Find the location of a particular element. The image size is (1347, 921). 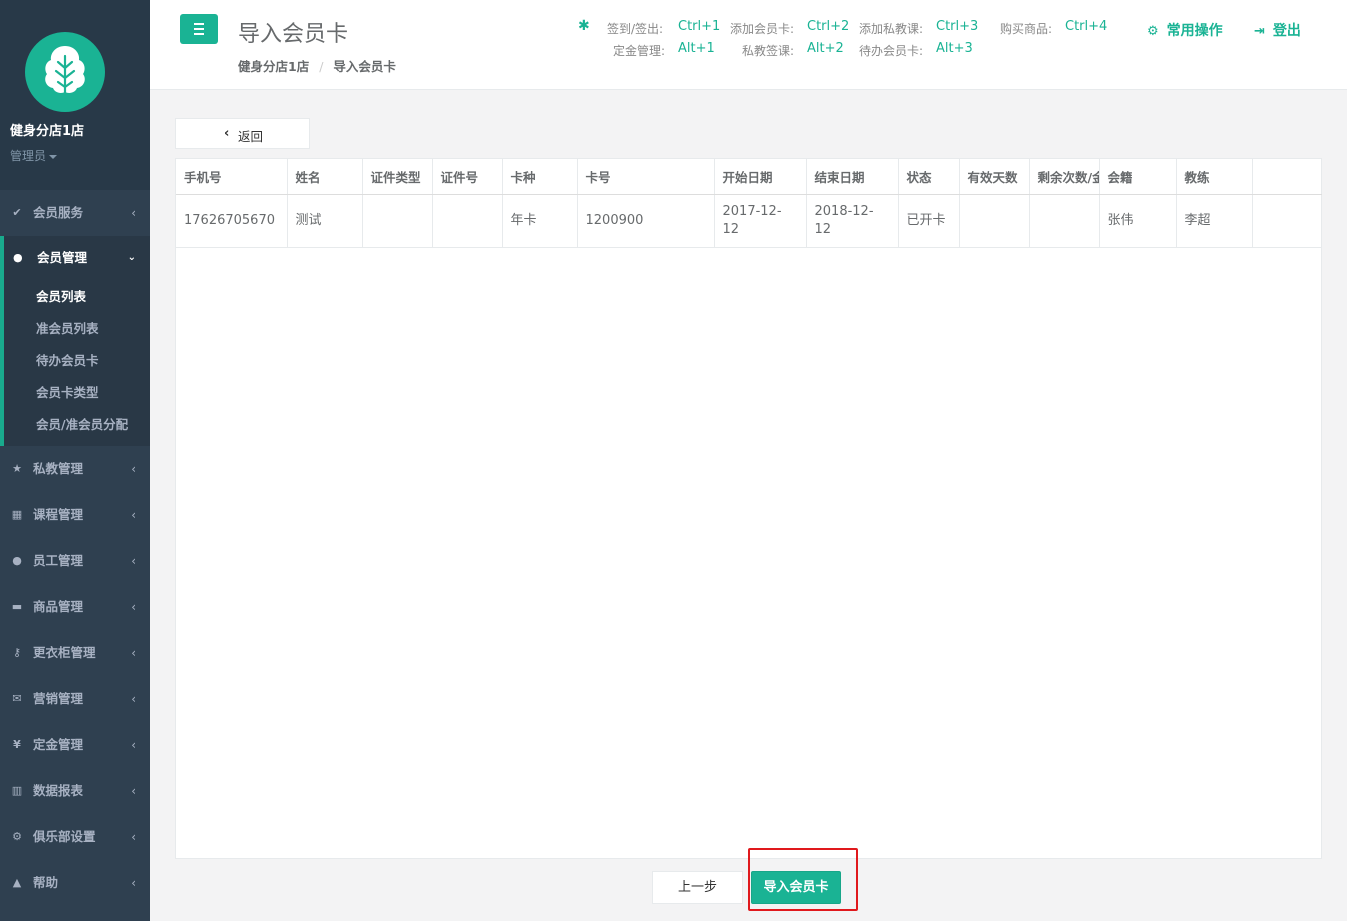

graduation-cap-icon: ▲ is located at coordinates (17, 882).